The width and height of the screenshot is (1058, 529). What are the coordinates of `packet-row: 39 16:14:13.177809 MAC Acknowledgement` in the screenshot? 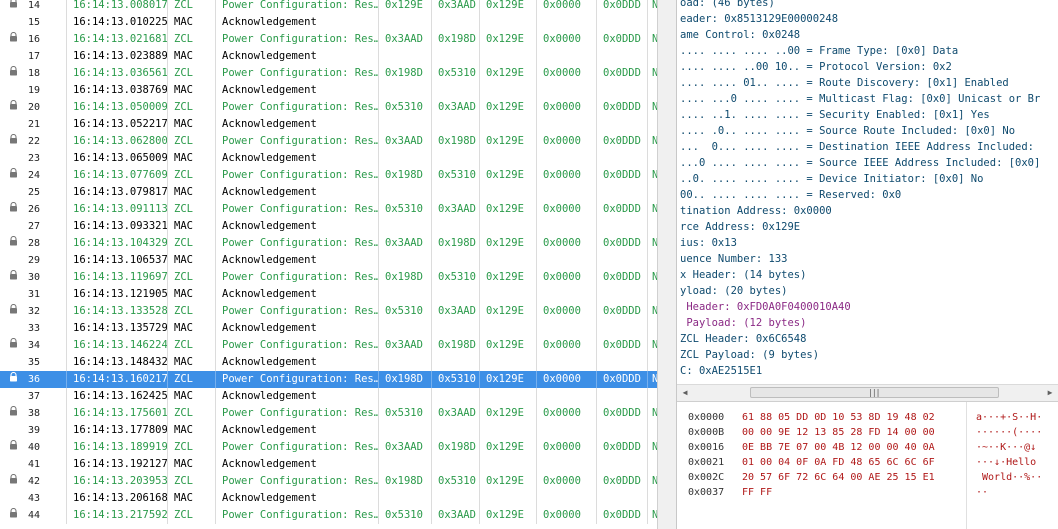 It's located at (328, 430).